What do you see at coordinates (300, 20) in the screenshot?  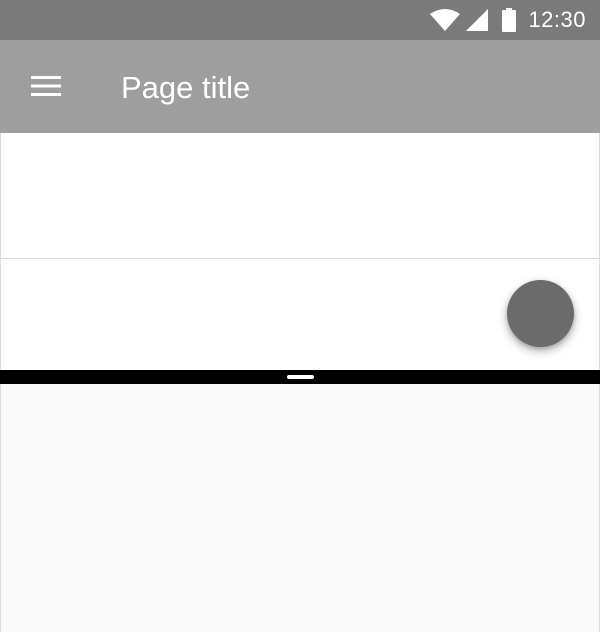 I see `status-bar: 12:30` at bounding box center [300, 20].